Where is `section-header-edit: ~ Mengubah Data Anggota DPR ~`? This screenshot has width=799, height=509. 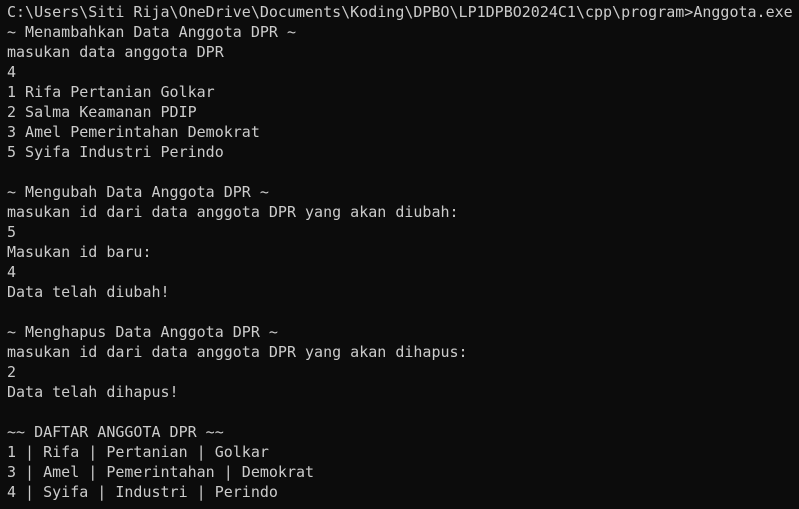
section-header-edit: ~ Mengubah Data Anggota DPR ~ is located at coordinates (138, 192).